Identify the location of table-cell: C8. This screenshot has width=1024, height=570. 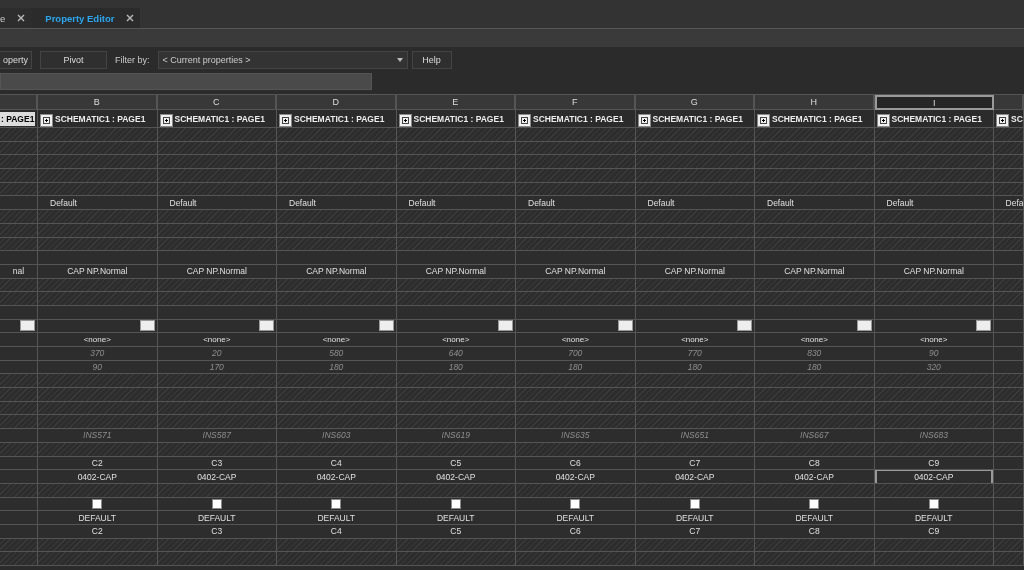
(814, 462).